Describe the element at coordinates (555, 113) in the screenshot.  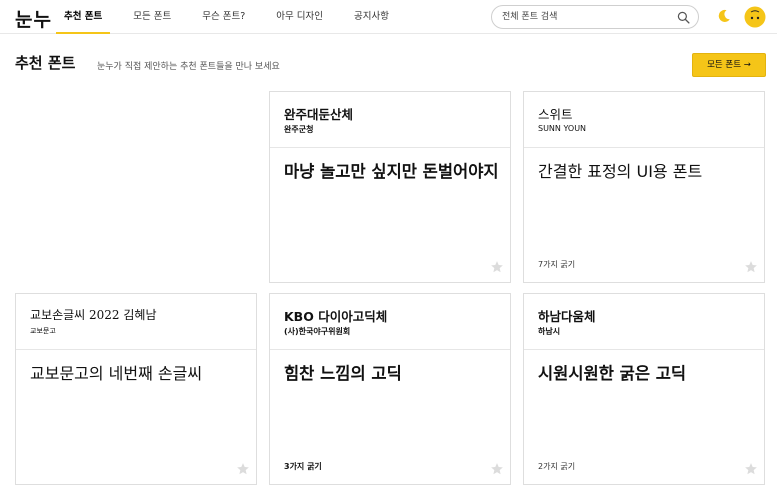
I see `font-name: 스위트` at that location.